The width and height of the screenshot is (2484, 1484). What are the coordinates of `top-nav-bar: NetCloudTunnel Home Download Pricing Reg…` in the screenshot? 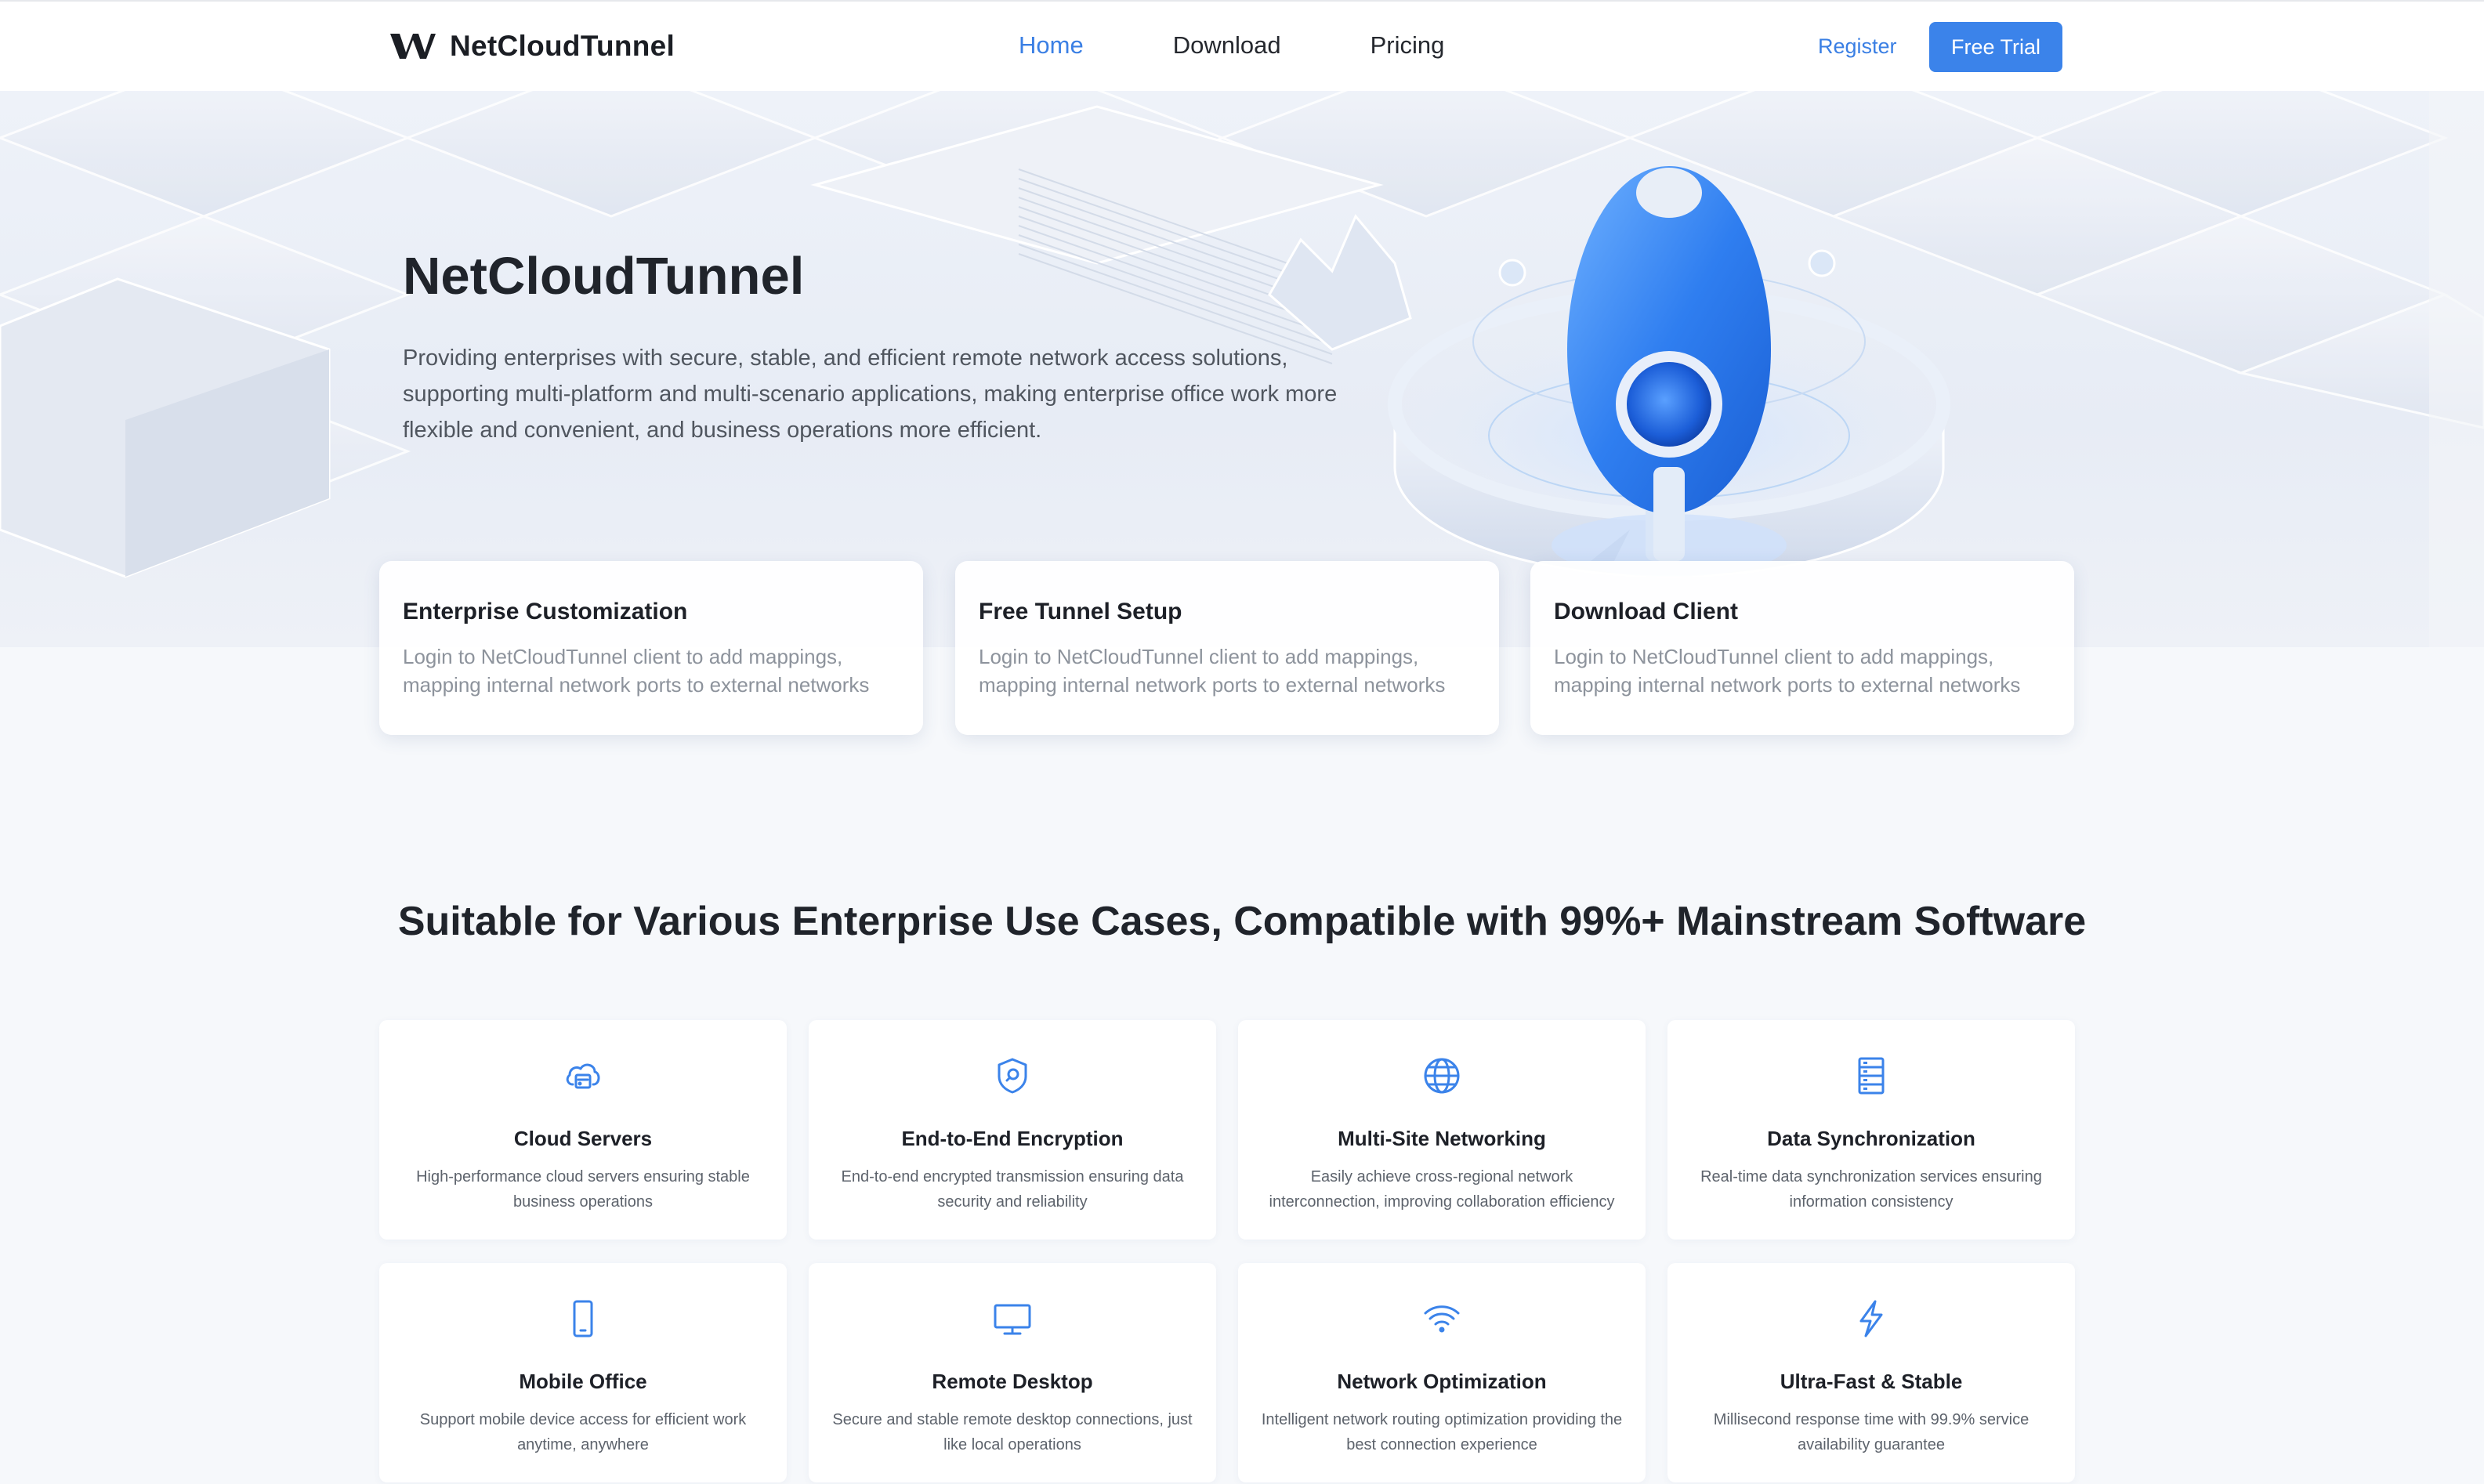 It's located at (1242, 46).